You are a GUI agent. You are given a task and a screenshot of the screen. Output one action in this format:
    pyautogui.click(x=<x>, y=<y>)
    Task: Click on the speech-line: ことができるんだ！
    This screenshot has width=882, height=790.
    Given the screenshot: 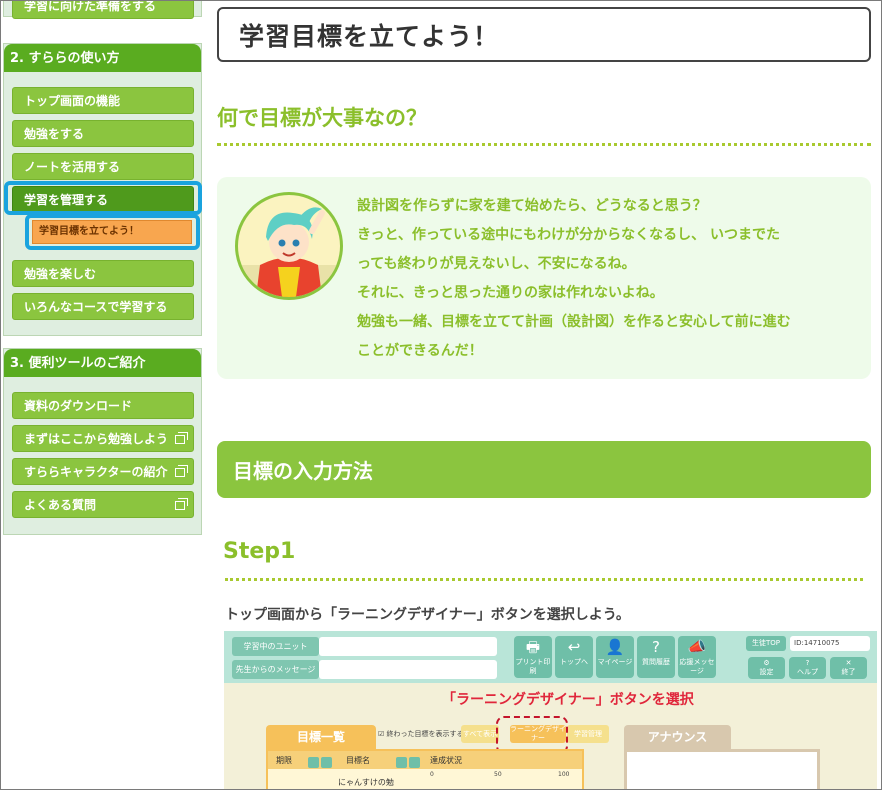 What is the action you would take?
    pyautogui.click(x=420, y=351)
    